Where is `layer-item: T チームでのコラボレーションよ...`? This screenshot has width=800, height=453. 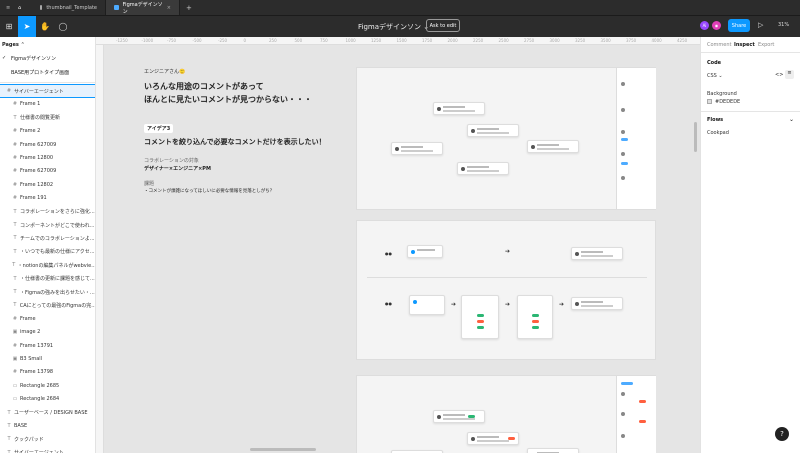 layer-item: T チームでのコラボレーションよ... is located at coordinates (47, 238).